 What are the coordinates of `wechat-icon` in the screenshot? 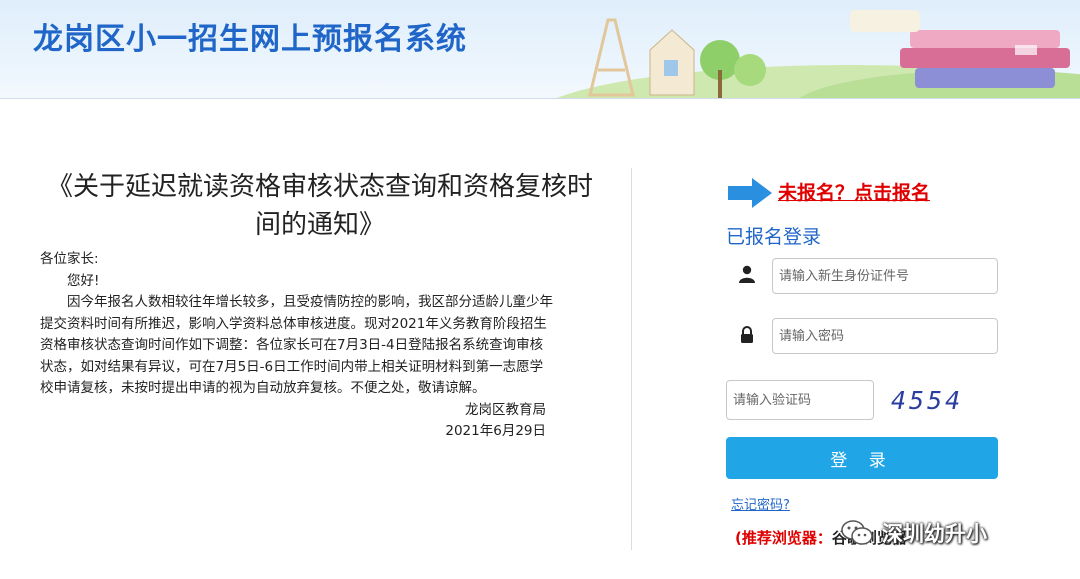 It's located at (857, 532).